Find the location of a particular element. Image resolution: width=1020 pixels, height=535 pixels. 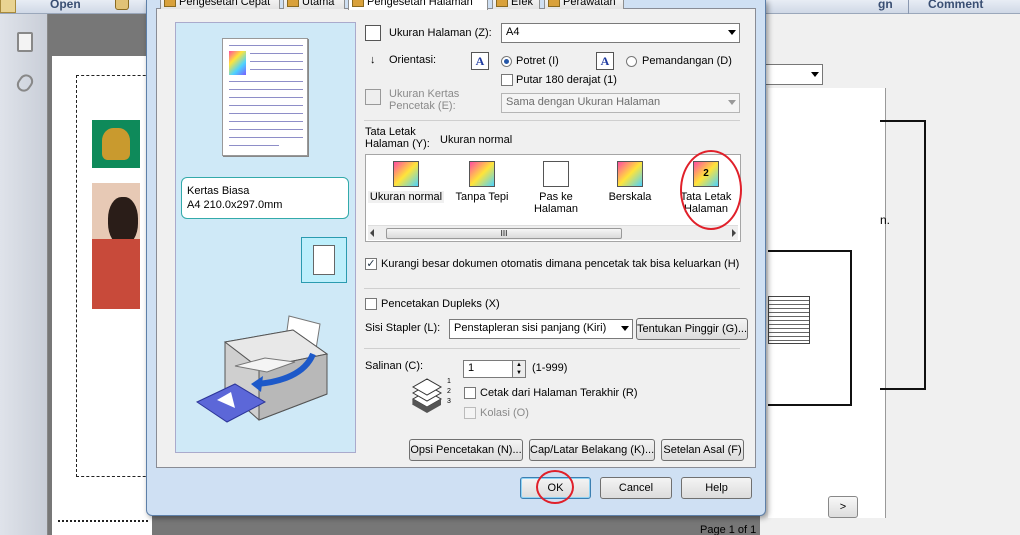

tab-page-setup: Pengesetan Halaman is located at coordinates (418, 5).